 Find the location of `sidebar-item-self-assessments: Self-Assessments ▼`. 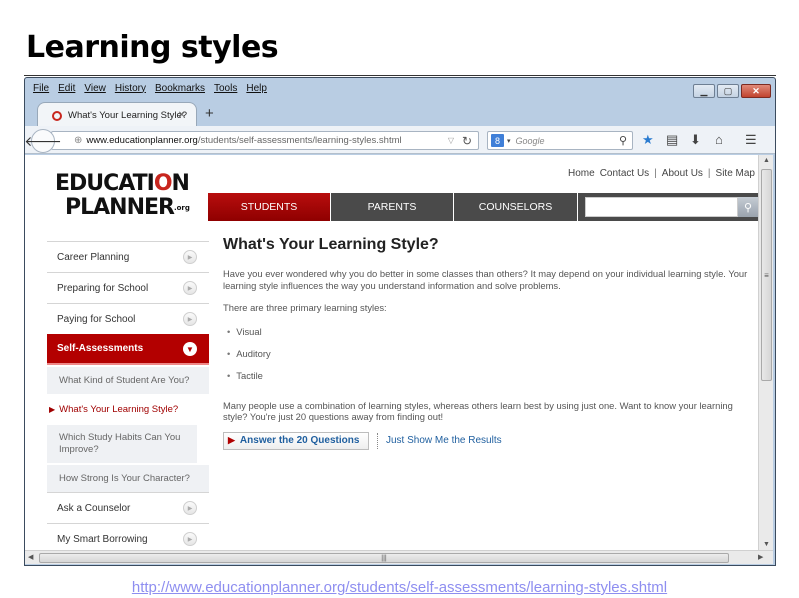

sidebar-item-self-assessments: Self-Assessments ▼ is located at coordinates (128, 349).